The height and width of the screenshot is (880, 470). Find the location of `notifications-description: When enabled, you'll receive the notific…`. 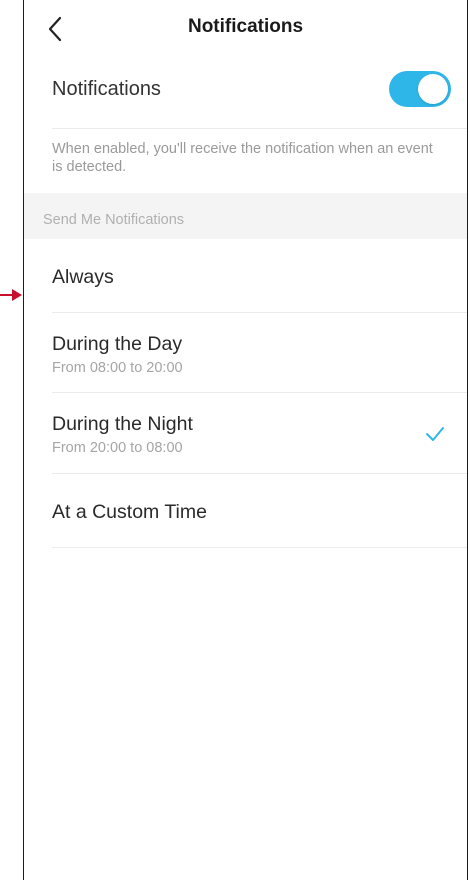

notifications-description: When enabled, you'll receive the notific… is located at coordinates (242, 158).